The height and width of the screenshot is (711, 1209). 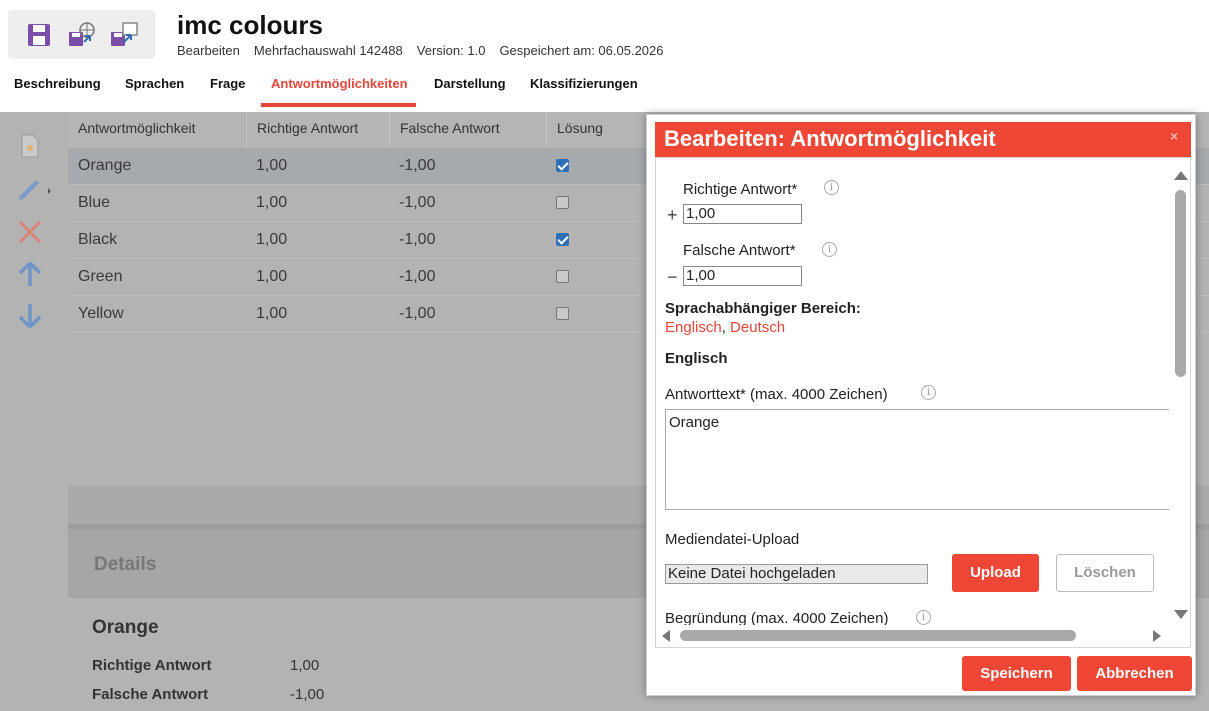 I want to click on scroll-left-icon, so click(x=666, y=636).